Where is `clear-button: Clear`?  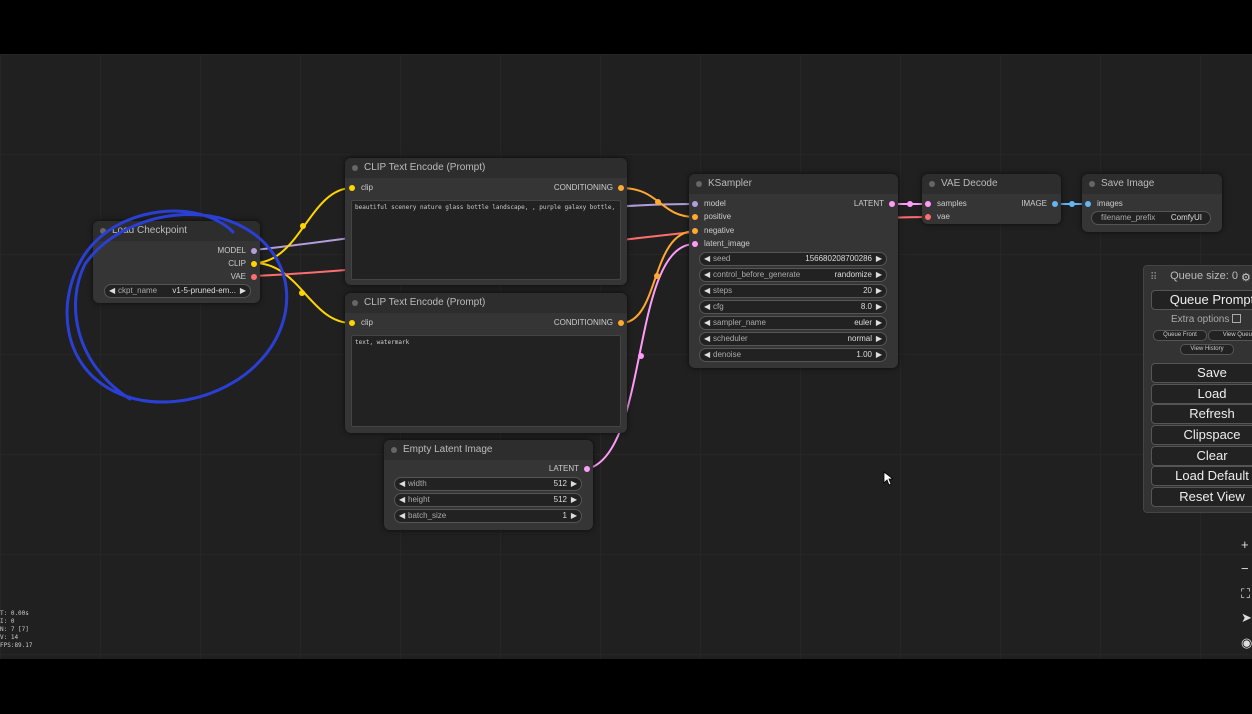
clear-button: Clear is located at coordinates (1201, 456).